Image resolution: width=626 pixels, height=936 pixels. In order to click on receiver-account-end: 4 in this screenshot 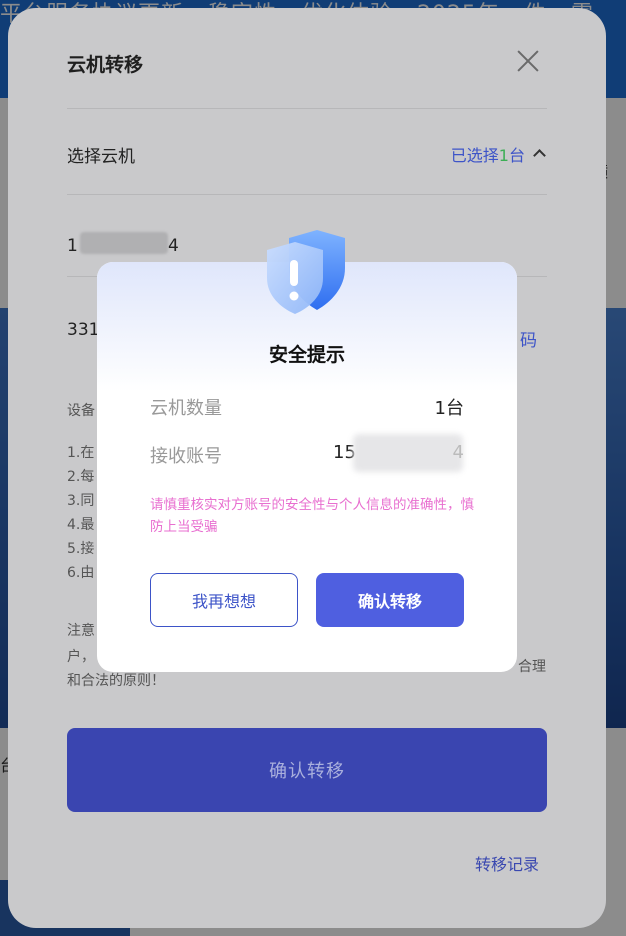, I will do `click(458, 452)`.